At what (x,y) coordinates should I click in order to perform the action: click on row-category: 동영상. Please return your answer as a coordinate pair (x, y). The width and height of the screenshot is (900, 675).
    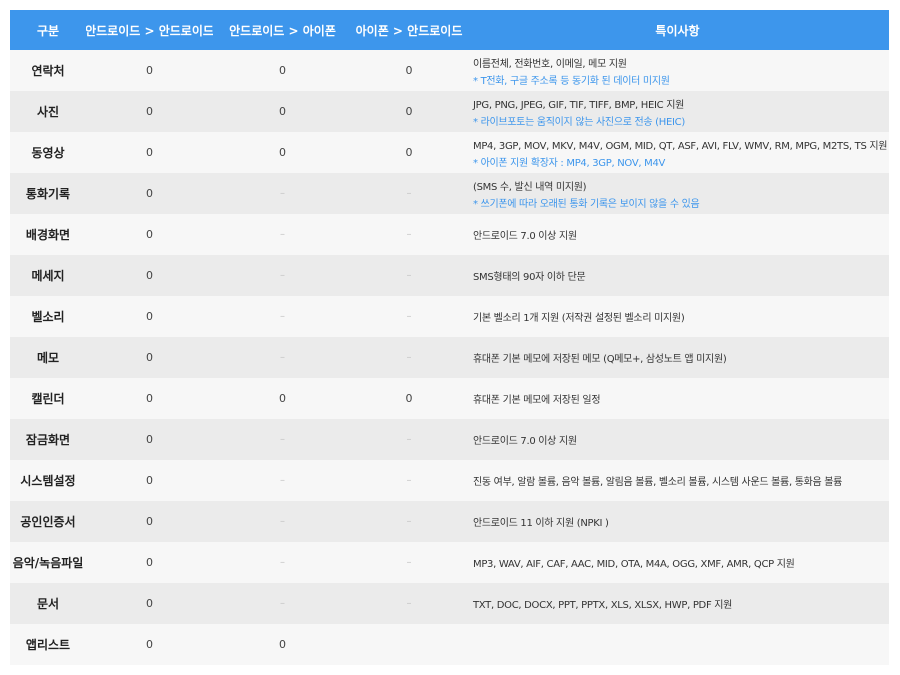
    Looking at the image, I should click on (48, 153).